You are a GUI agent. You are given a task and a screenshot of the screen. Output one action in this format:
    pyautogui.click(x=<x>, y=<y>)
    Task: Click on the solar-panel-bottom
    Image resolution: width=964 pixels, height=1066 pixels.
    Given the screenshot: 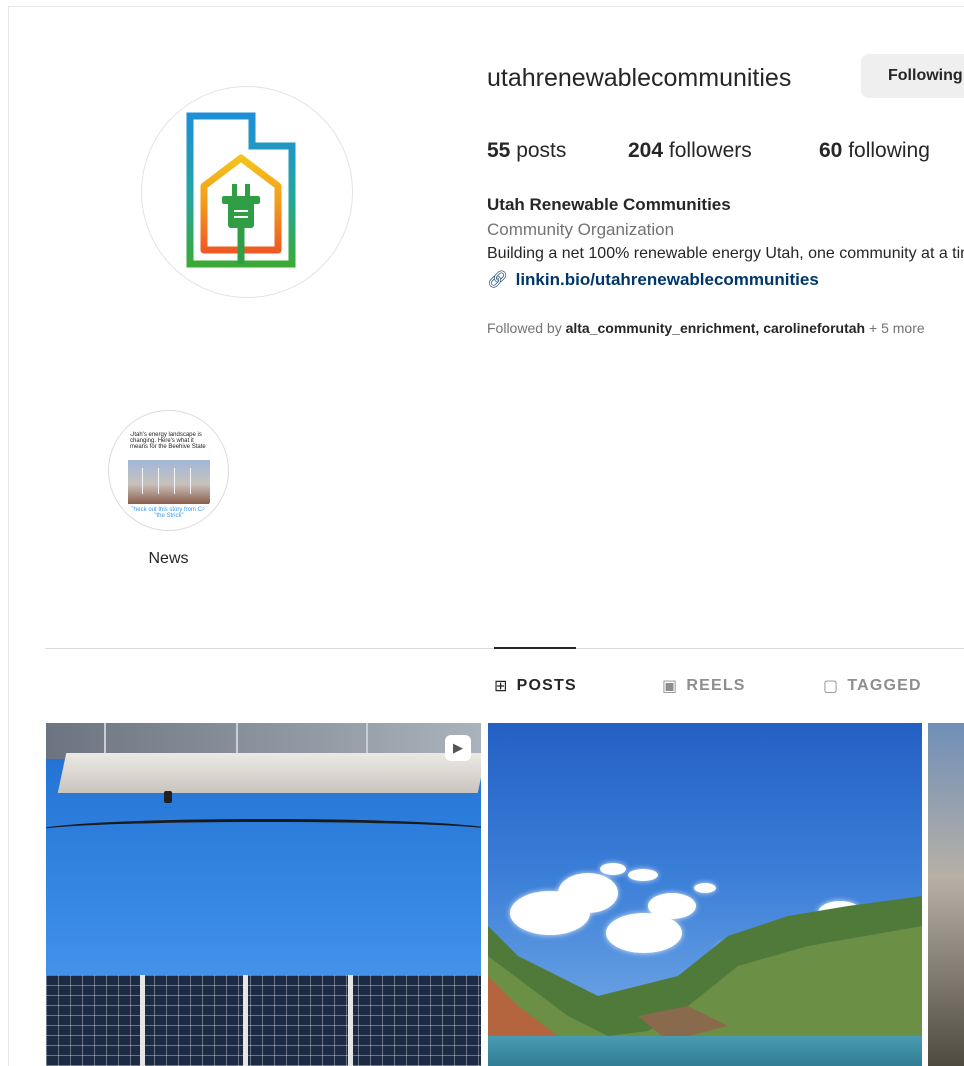 What is the action you would take?
    pyautogui.click(x=263, y=1020)
    